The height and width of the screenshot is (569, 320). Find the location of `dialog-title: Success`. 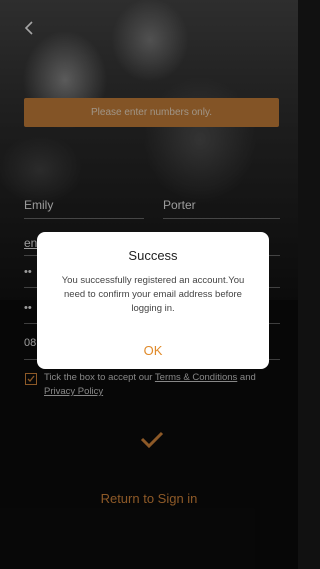

dialog-title: Success is located at coordinates (153, 255).